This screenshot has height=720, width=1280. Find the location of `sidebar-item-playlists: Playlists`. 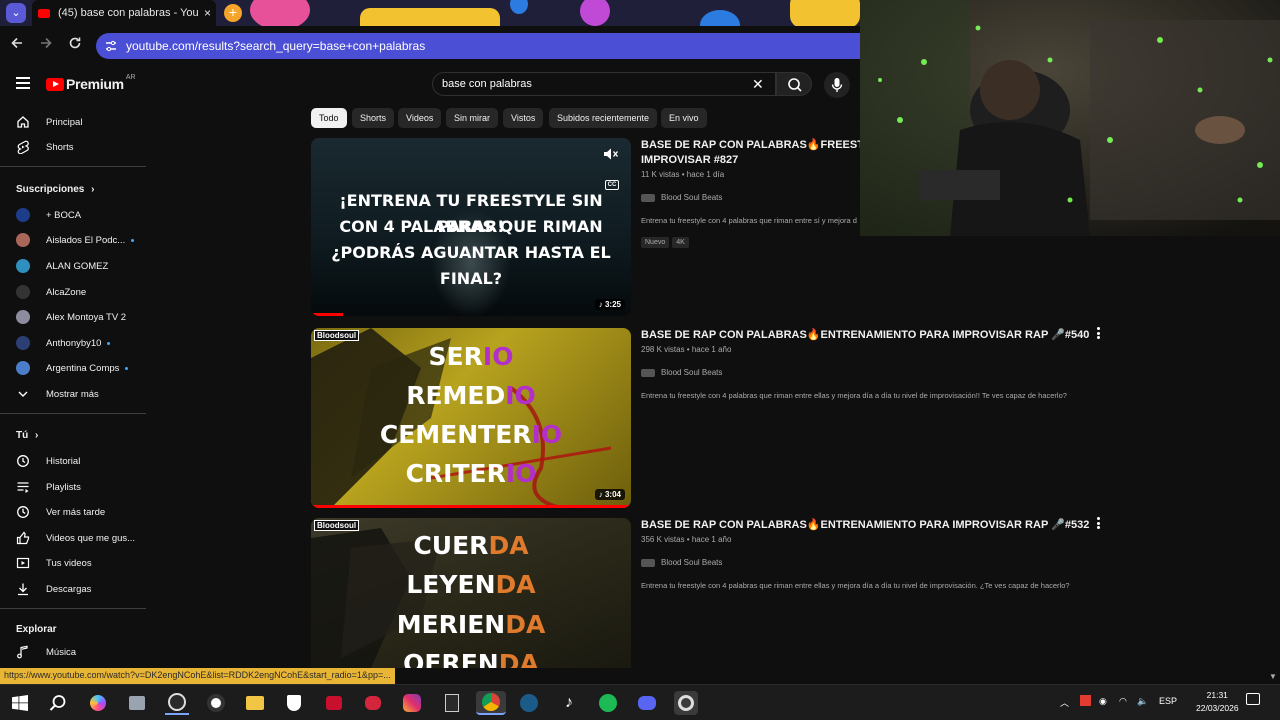

sidebar-item-playlists: Playlists is located at coordinates (73, 487).